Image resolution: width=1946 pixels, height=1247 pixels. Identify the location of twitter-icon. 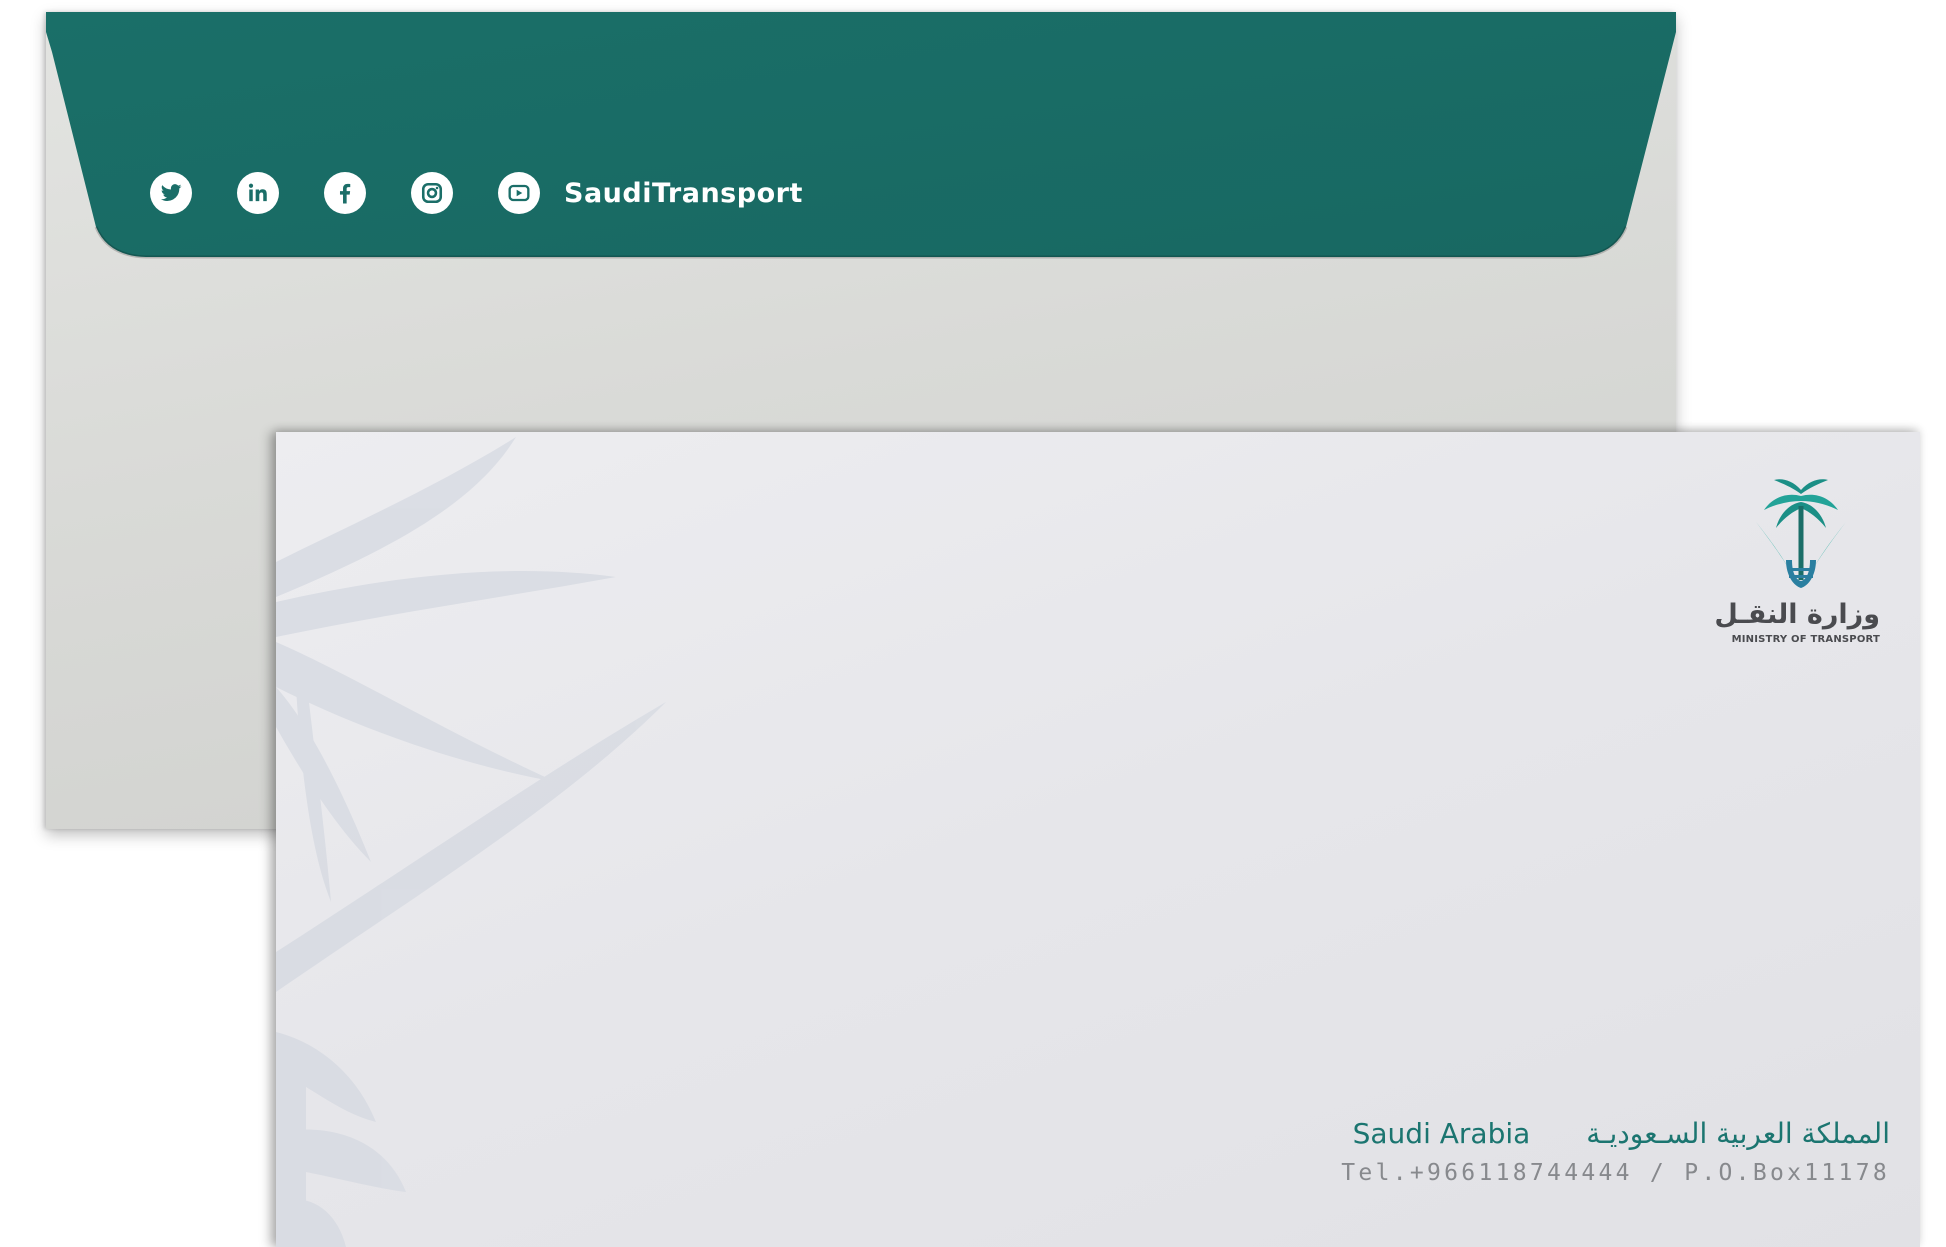
(171, 193).